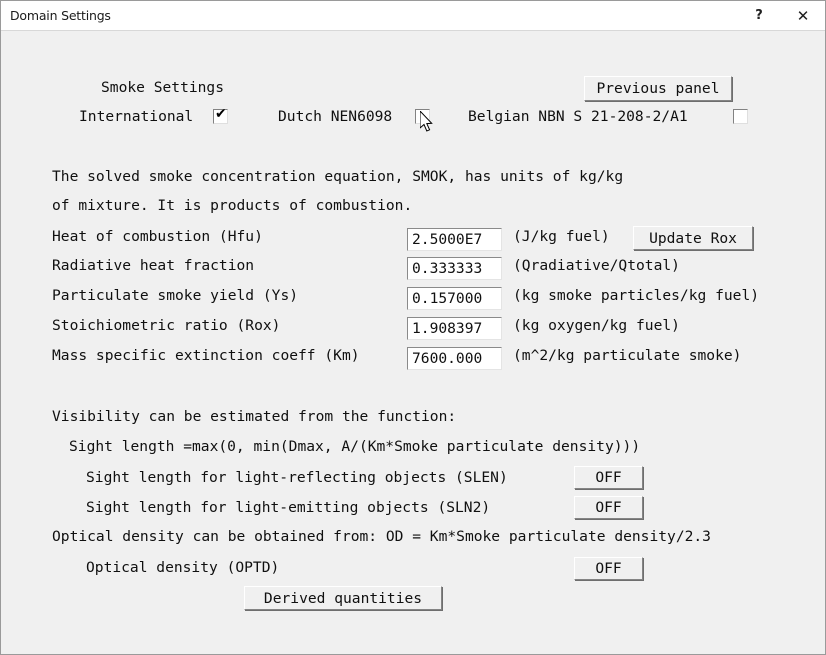 This screenshot has height=655, width=826. What do you see at coordinates (608, 477) in the screenshot?
I see `toggle-button-slen: OFF` at bounding box center [608, 477].